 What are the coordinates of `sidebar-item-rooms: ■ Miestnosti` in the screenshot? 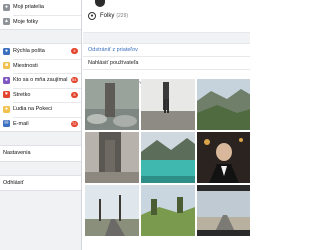 It's located at (40, 66).